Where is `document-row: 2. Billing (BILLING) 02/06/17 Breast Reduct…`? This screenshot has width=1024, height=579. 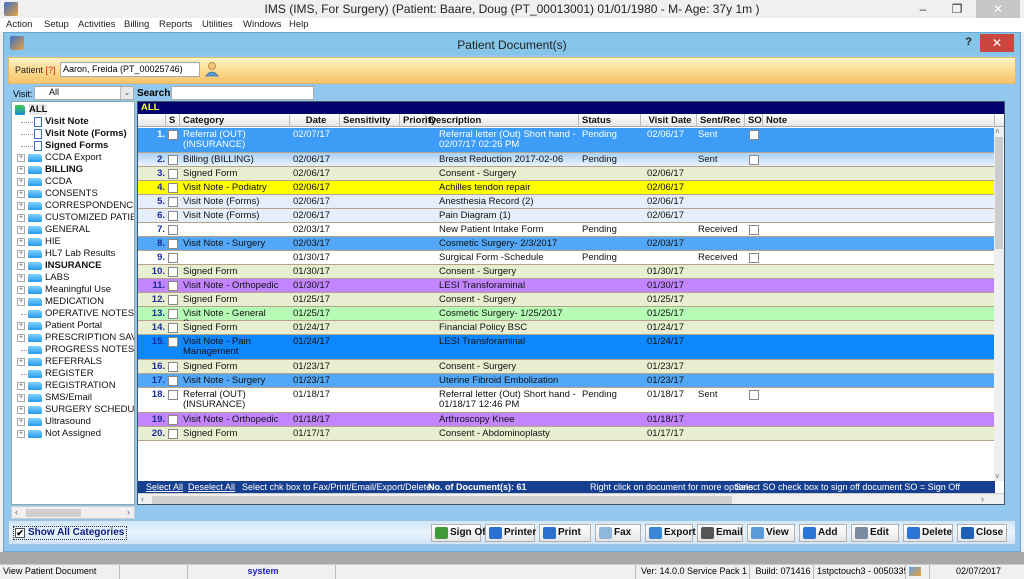
document-row: 2. Billing (BILLING) 02/06/17 Breast Reduct… is located at coordinates (566, 160).